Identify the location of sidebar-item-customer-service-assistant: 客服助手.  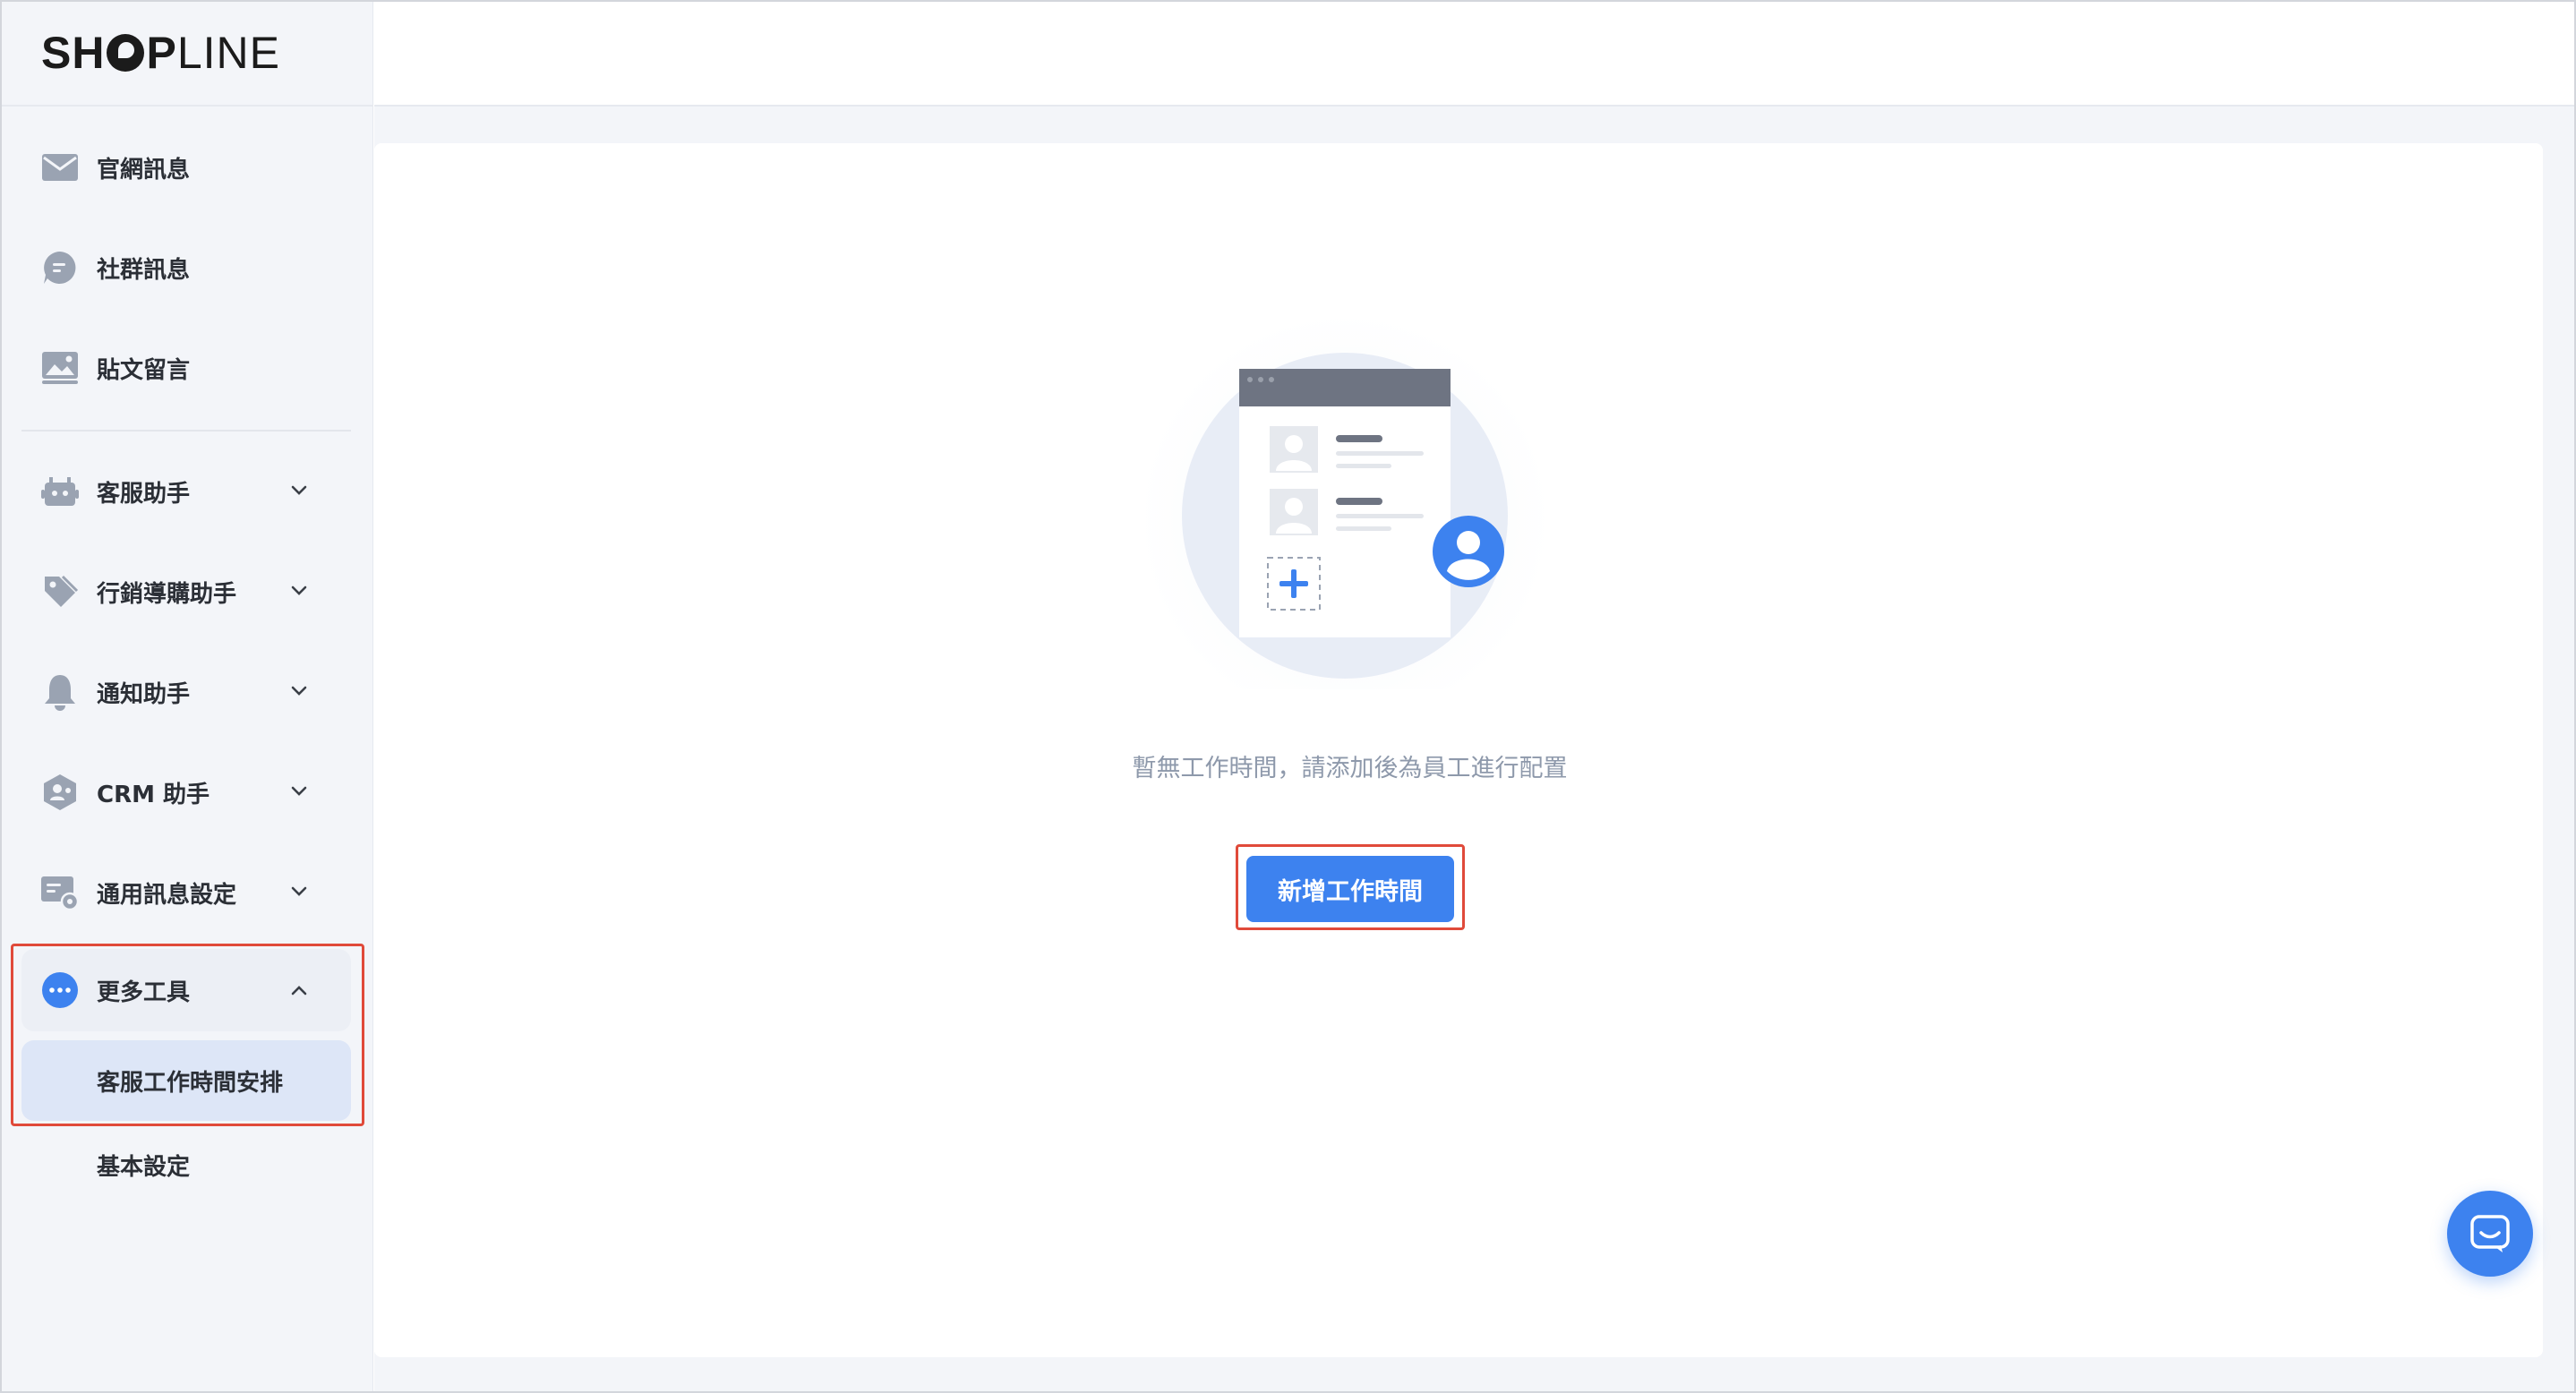
(186, 492).